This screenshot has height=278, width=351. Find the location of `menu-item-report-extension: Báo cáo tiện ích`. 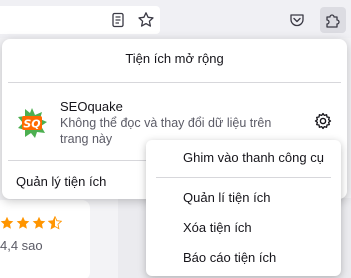

menu-item-report-extension: Báo cáo tiện ích is located at coordinates (243, 258).